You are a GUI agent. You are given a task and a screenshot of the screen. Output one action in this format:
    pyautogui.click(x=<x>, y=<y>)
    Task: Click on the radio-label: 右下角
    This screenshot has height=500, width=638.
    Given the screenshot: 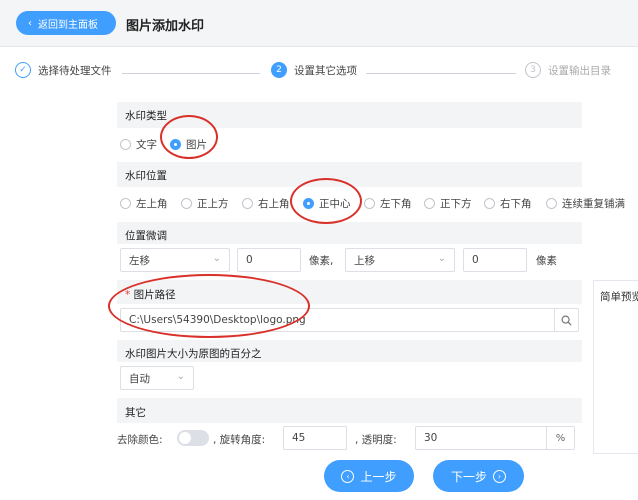 What is the action you would take?
    pyautogui.click(x=516, y=204)
    